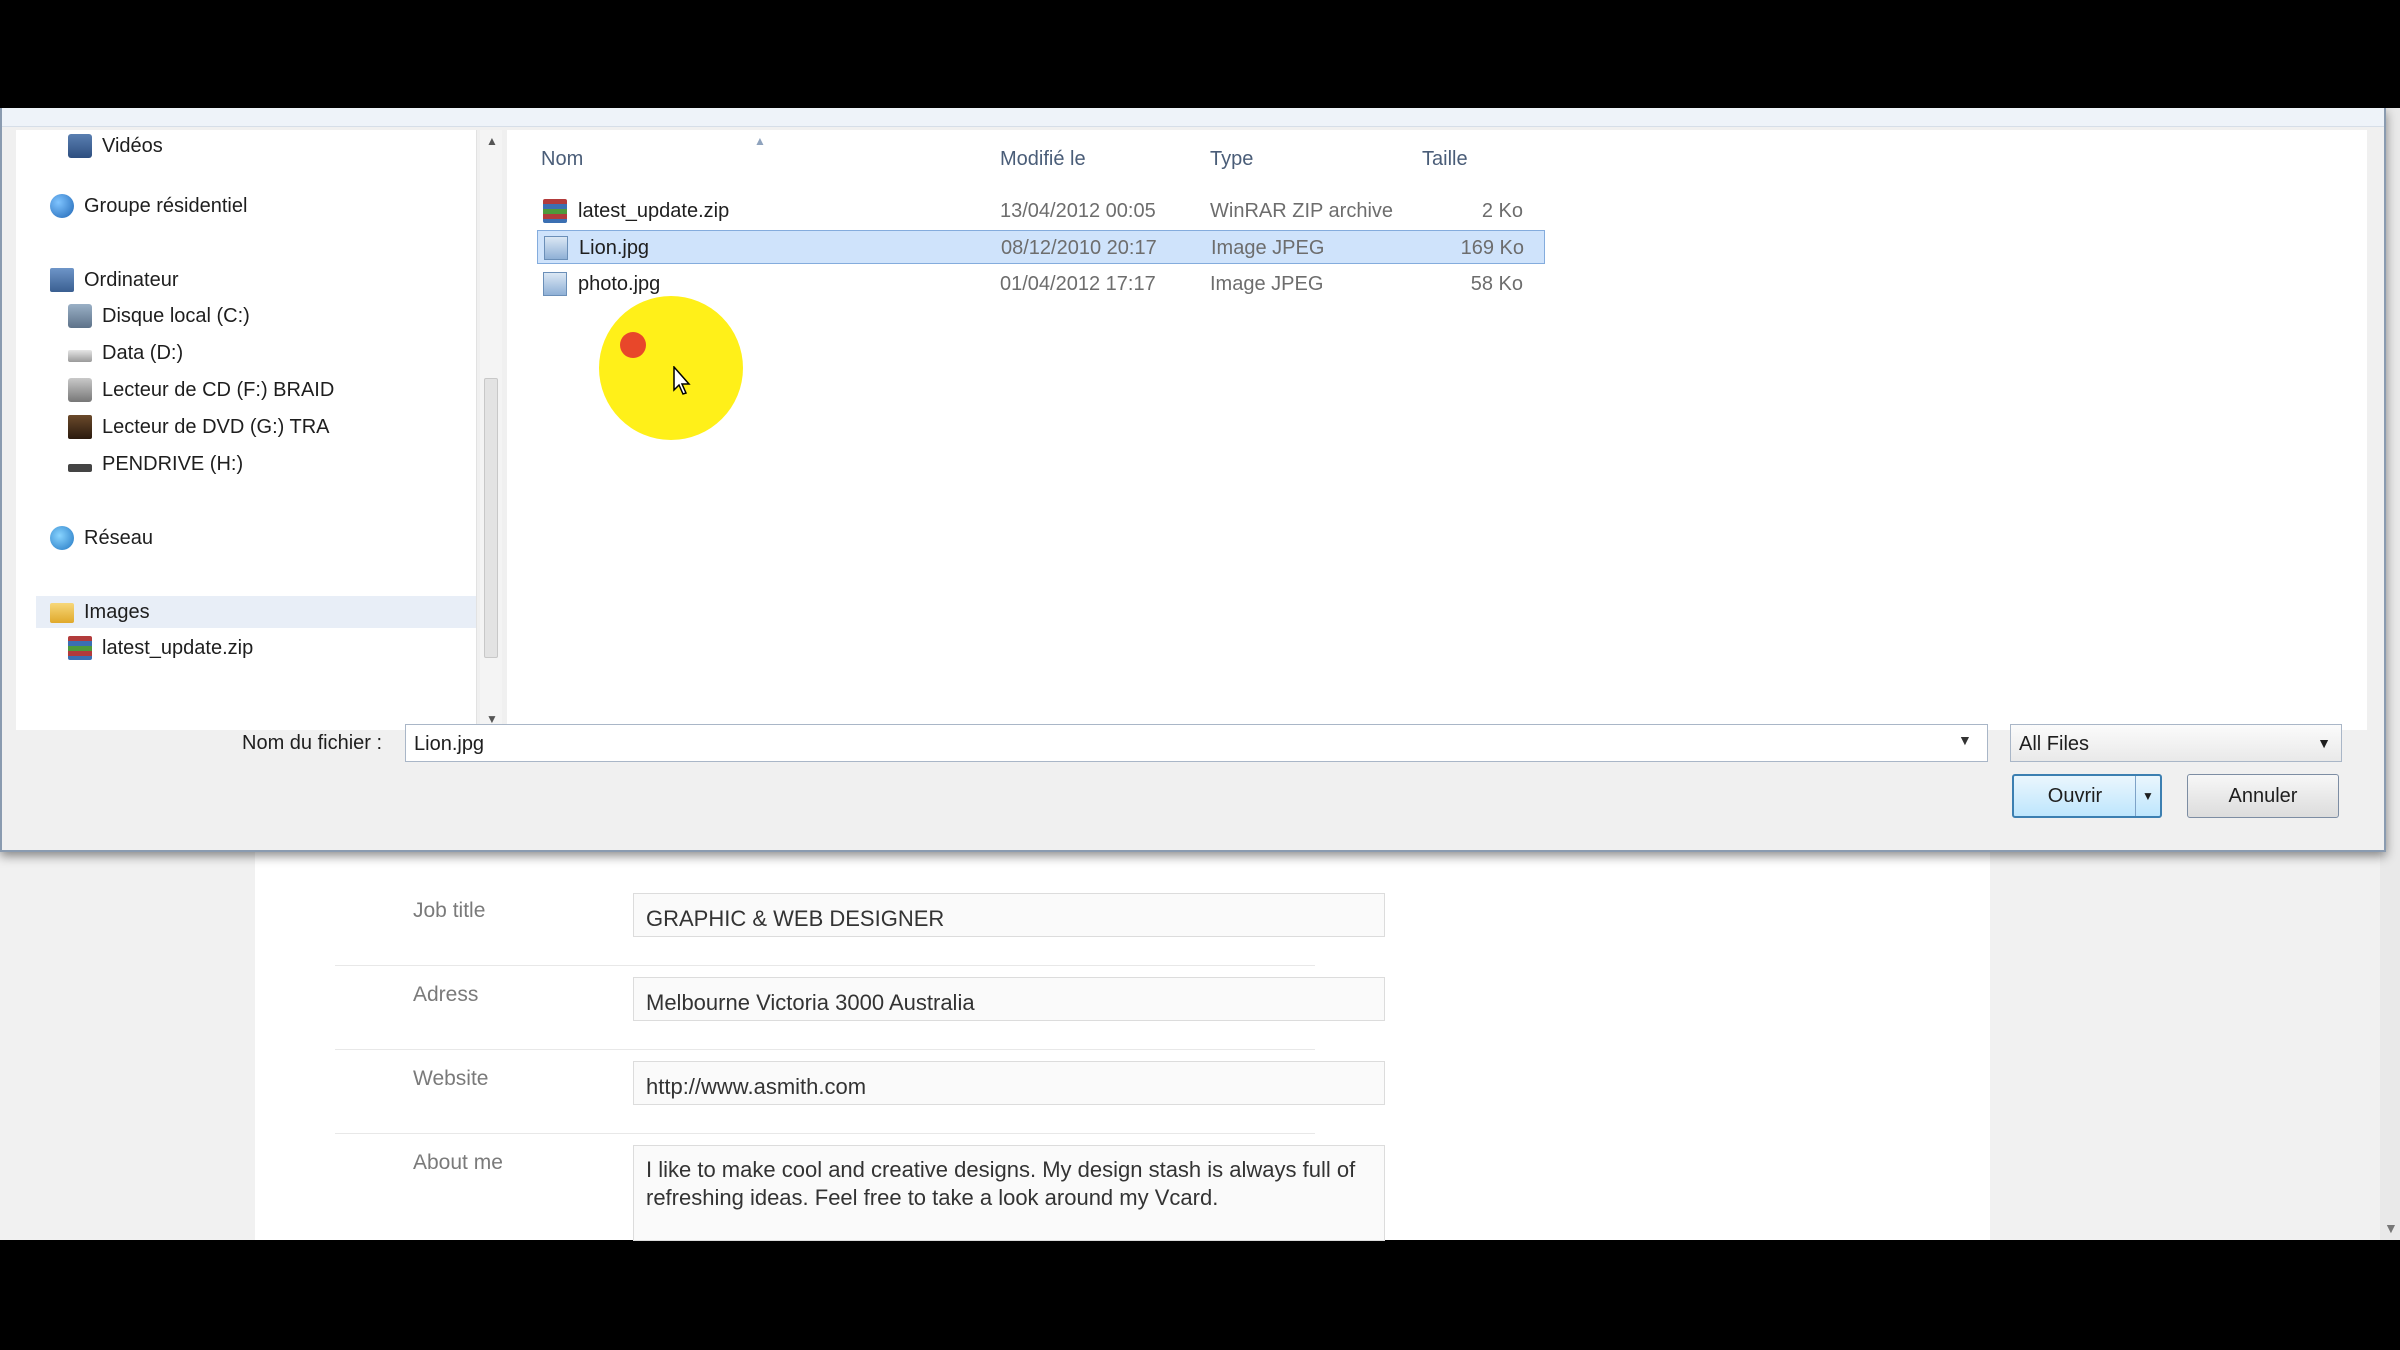 The image size is (2400, 1350). What do you see at coordinates (1009, 915) in the screenshot?
I see `job-title-input: GRAPHIC & WEB DESIGNER` at bounding box center [1009, 915].